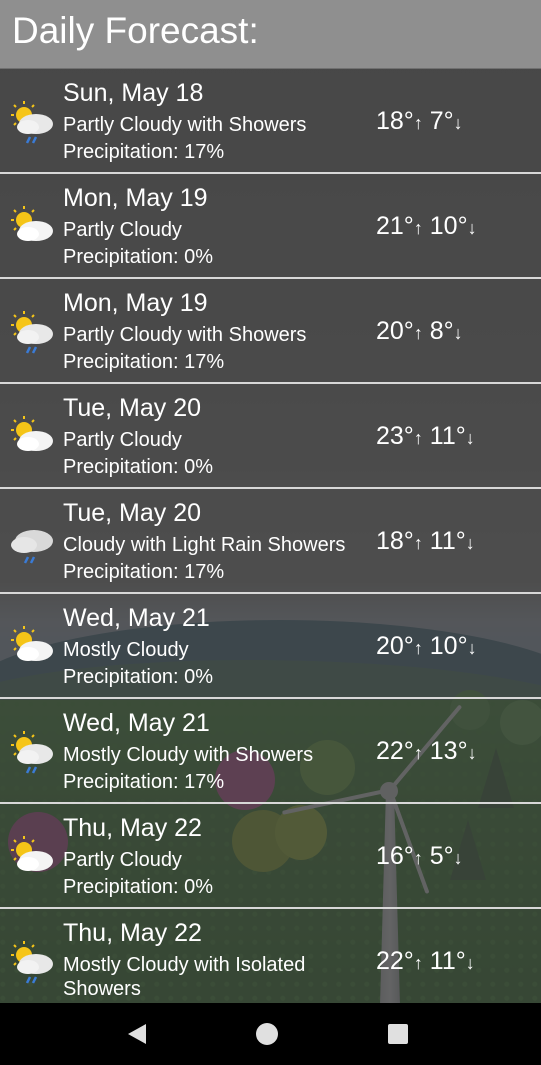 Image resolution: width=541 pixels, height=1065 pixels. What do you see at coordinates (188, 755) in the screenshot?
I see `forecast-condition: Mostly Cloudy with Showers` at bounding box center [188, 755].